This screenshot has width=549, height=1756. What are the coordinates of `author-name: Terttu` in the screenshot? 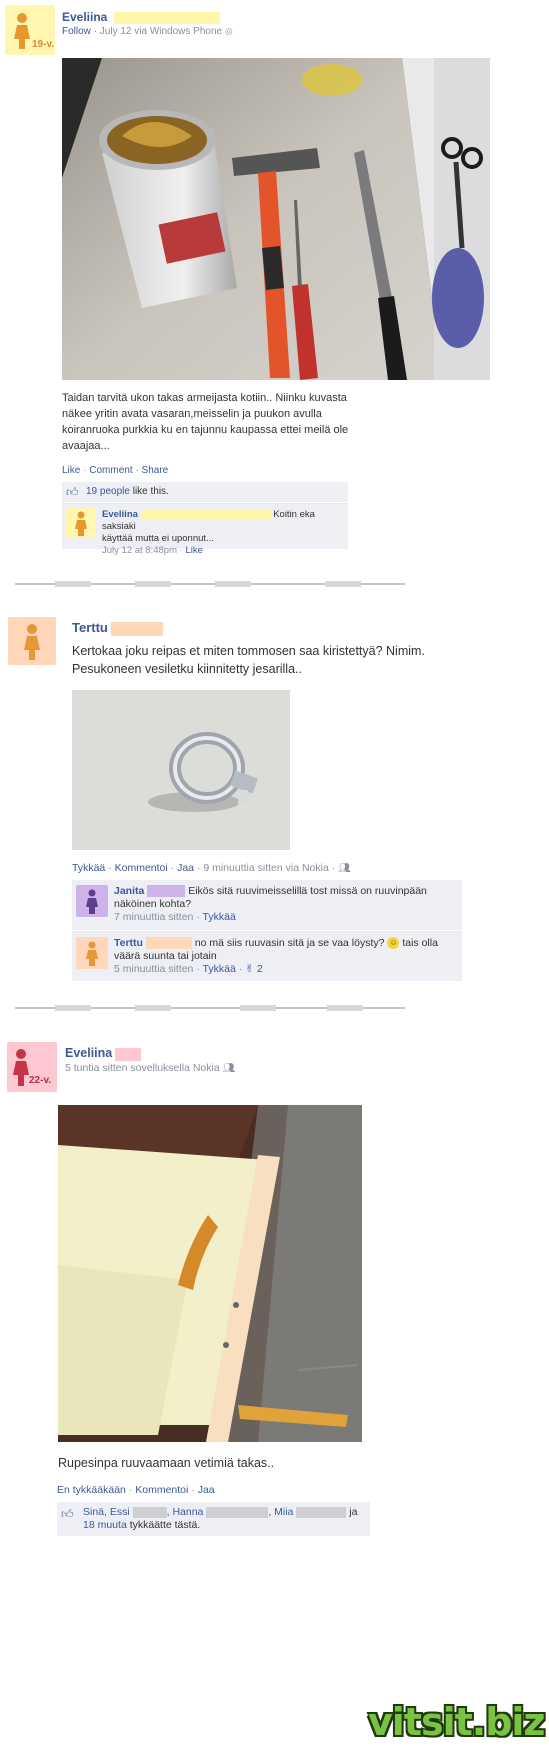 It's located at (90, 627).